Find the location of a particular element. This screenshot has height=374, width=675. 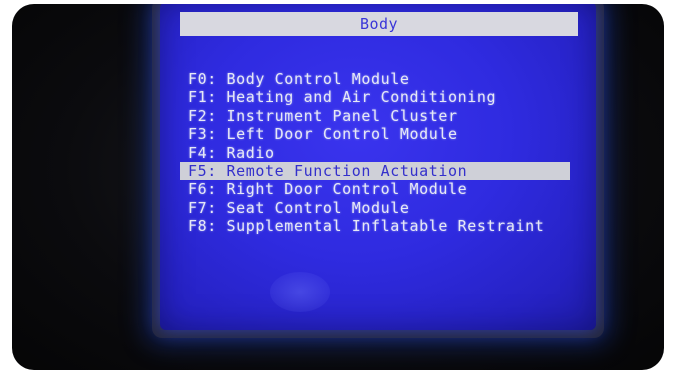

screen-glare is located at coordinates (300, 292).